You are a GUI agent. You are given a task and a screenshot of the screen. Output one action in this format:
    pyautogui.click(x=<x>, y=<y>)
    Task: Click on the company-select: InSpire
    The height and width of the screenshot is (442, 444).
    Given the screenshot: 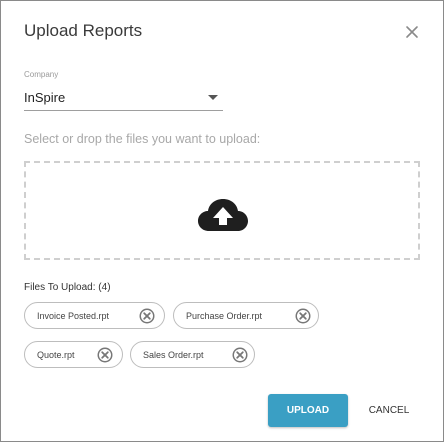 What is the action you would take?
    pyautogui.click(x=123, y=98)
    